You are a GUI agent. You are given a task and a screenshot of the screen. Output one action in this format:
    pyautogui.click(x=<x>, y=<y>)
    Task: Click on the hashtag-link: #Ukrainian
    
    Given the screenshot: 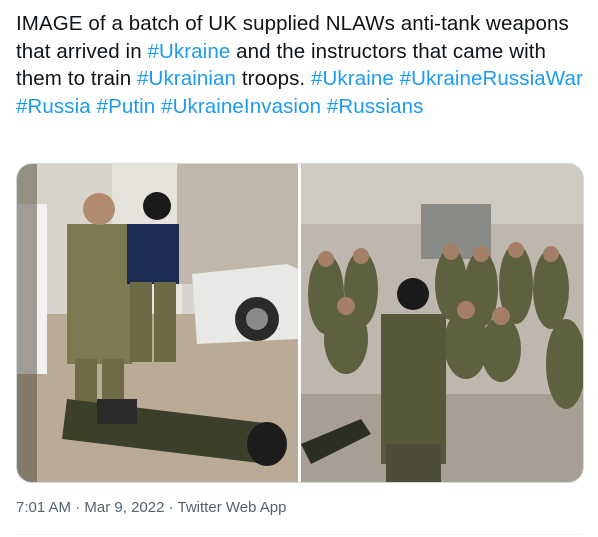 What is the action you would take?
    pyautogui.click(x=186, y=78)
    